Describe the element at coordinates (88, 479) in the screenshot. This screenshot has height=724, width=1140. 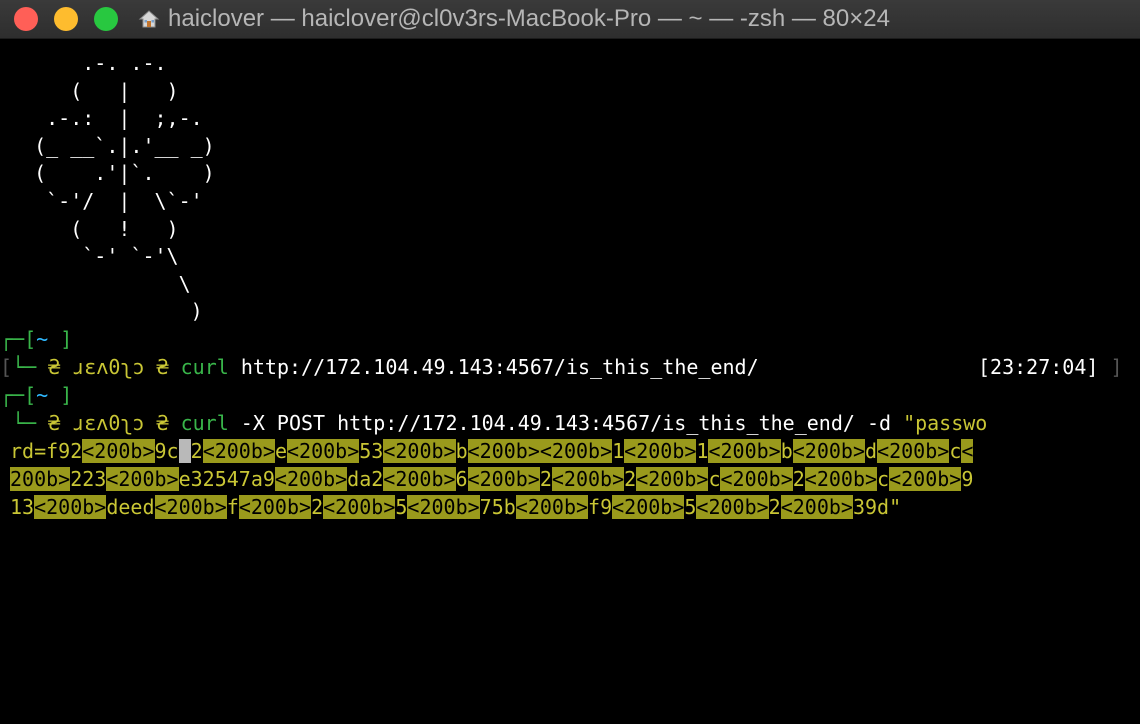
I see `command-string-segment: 223` at that location.